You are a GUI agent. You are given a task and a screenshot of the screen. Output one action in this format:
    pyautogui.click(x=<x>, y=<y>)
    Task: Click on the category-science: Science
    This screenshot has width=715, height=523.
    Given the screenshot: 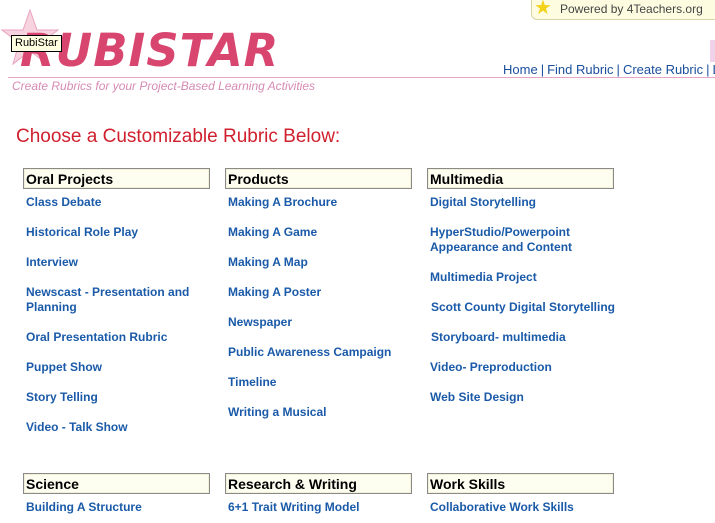 What is the action you would take?
    pyautogui.click(x=116, y=483)
    